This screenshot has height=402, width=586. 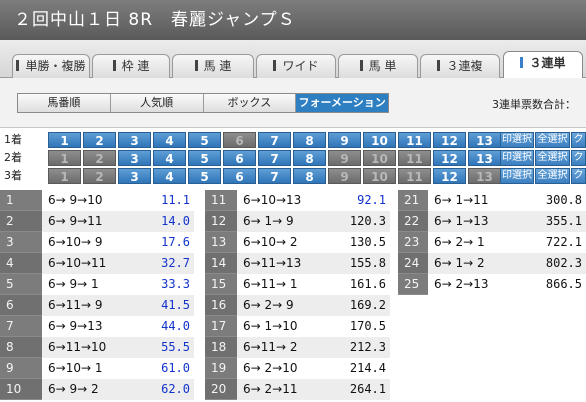 What do you see at coordinates (413, 200) in the screenshot?
I see `rank-number: 21` at bounding box center [413, 200].